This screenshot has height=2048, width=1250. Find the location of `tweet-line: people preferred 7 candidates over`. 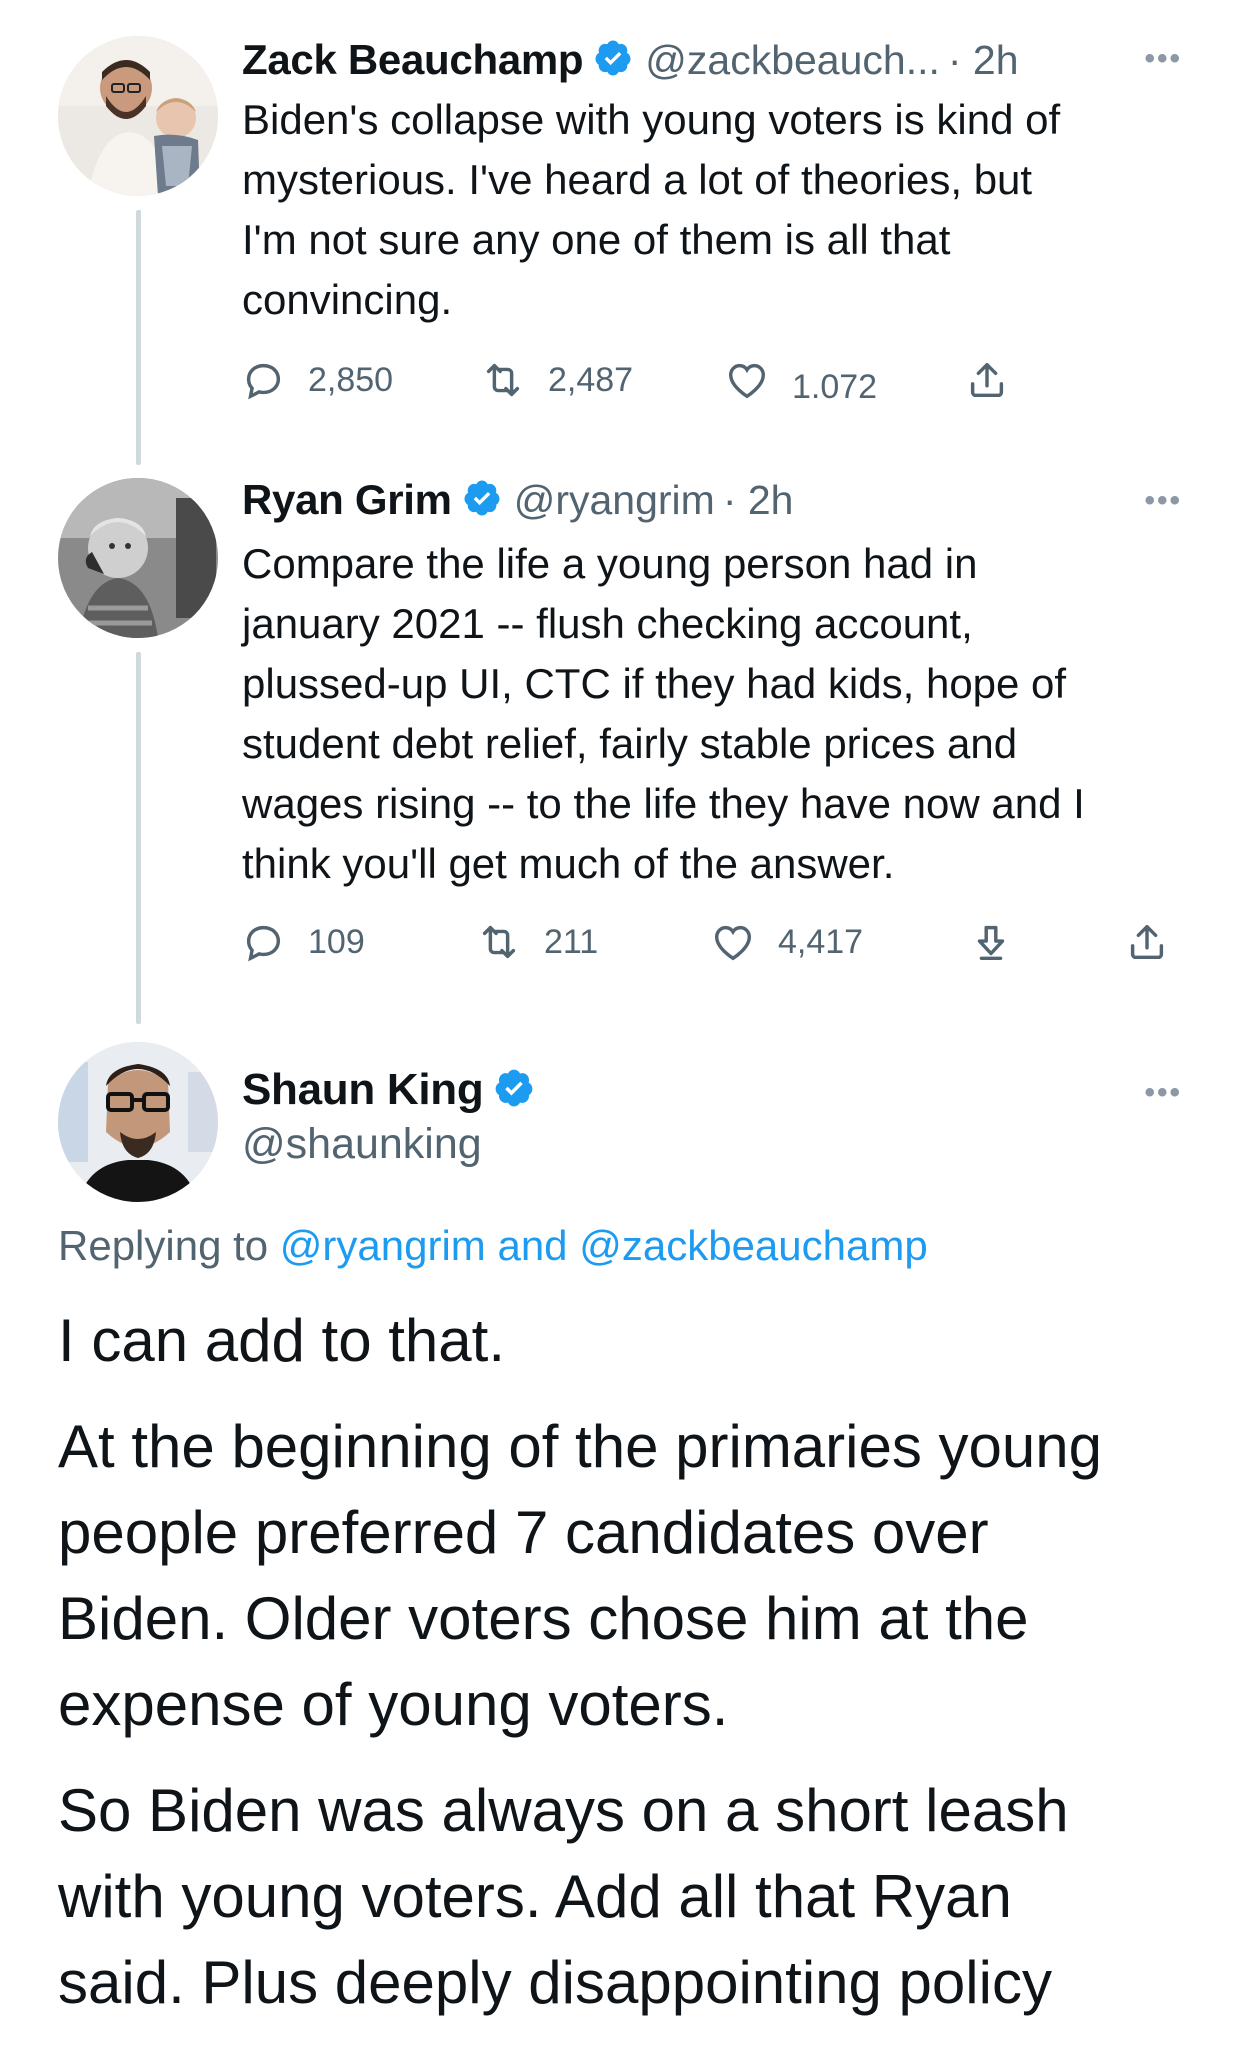

tweet-line: people preferred 7 candidates over is located at coordinates (523, 1532).